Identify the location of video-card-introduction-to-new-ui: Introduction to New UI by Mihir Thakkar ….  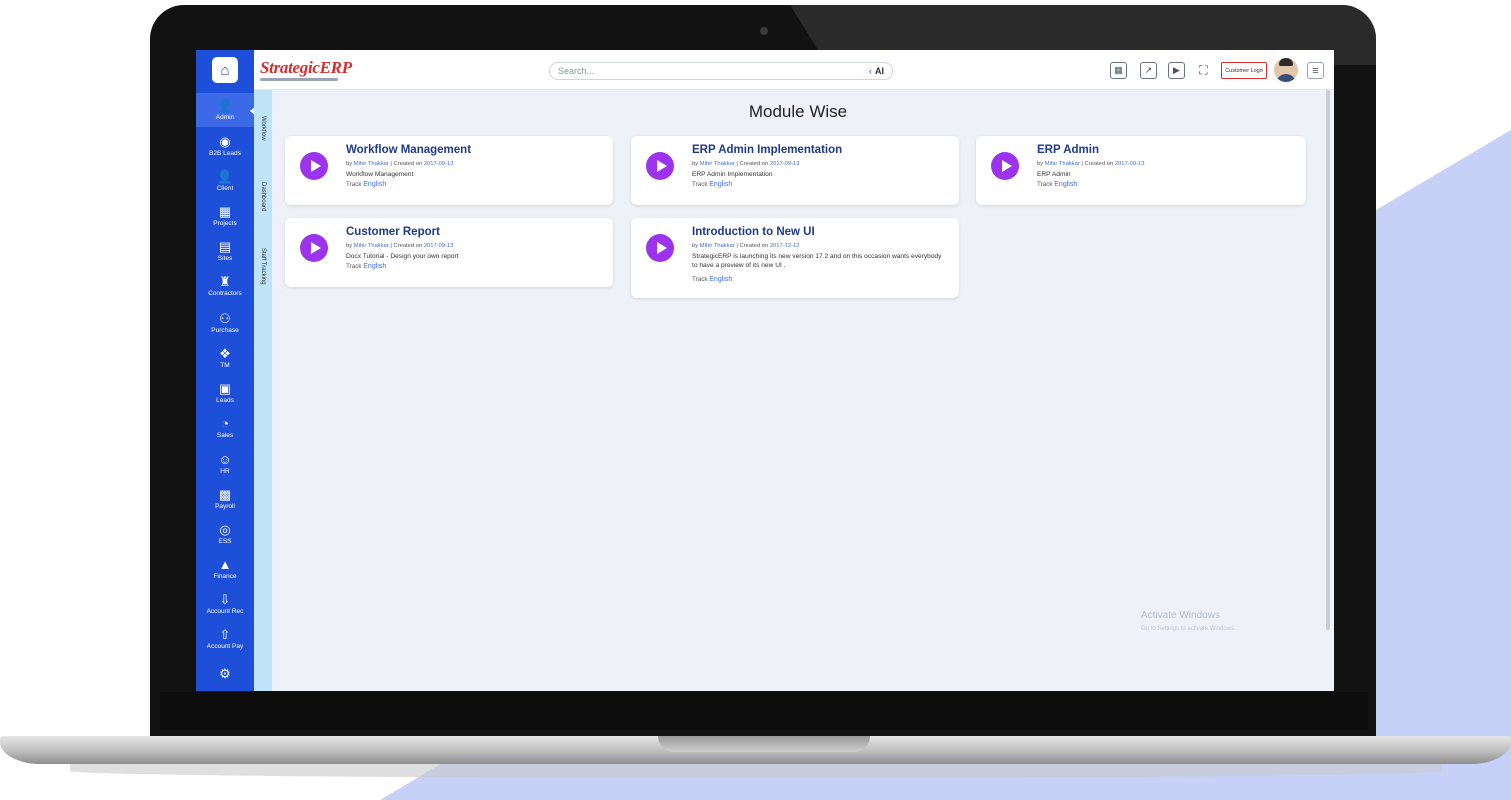
(795, 258).